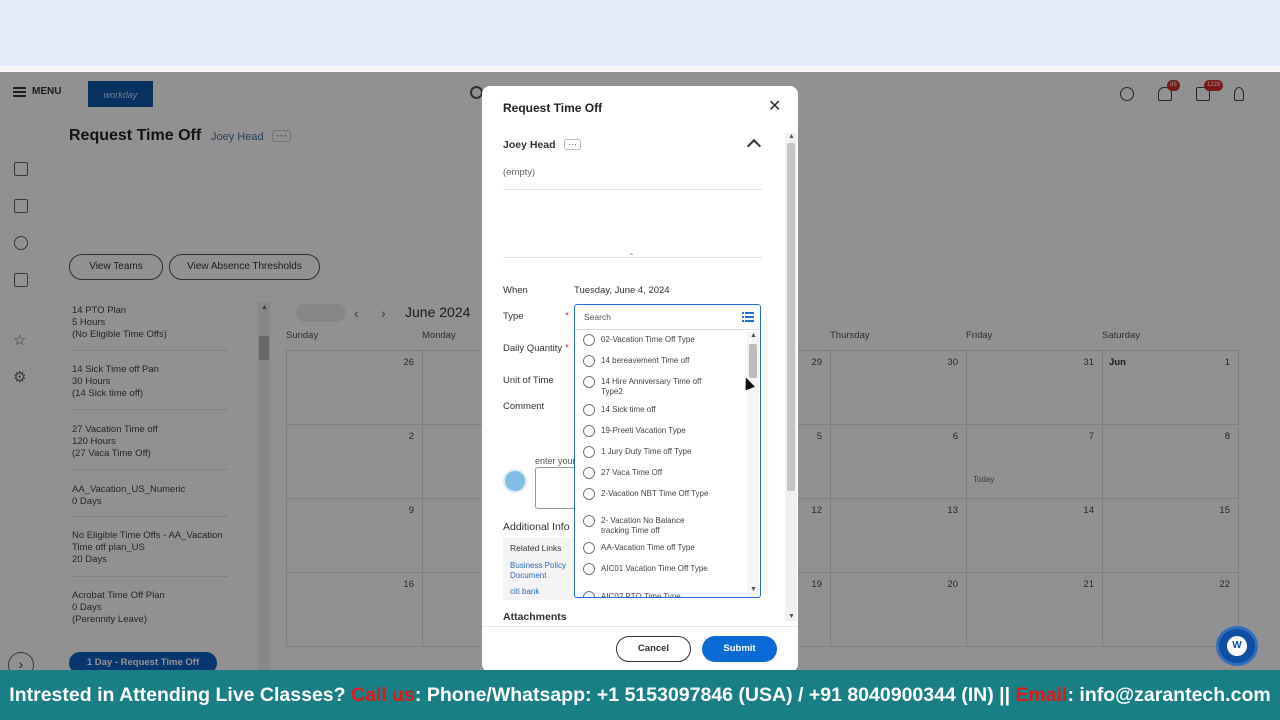 The image size is (1280, 720). I want to click on dropdown-divider, so click(667, 329).